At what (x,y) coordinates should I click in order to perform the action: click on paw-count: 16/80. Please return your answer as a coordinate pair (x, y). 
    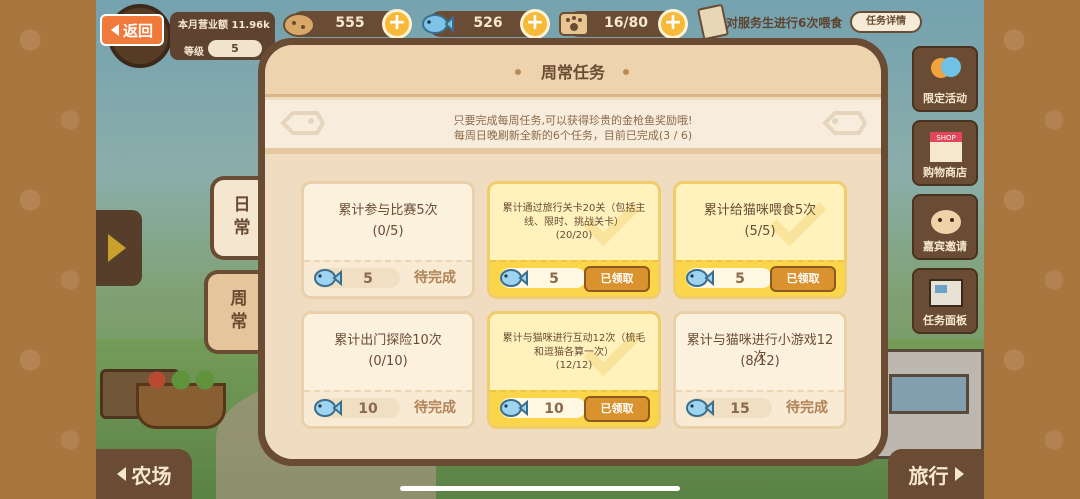
    Looking at the image, I should click on (626, 23).